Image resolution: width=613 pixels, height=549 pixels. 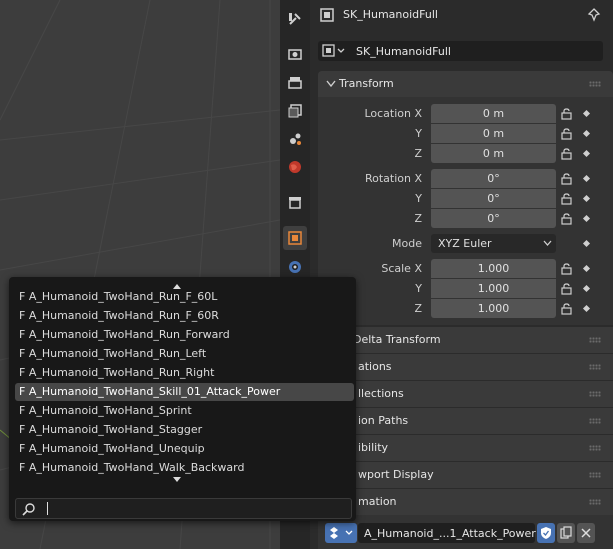 I want to click on tool-tab, so click(x=295, y=19).